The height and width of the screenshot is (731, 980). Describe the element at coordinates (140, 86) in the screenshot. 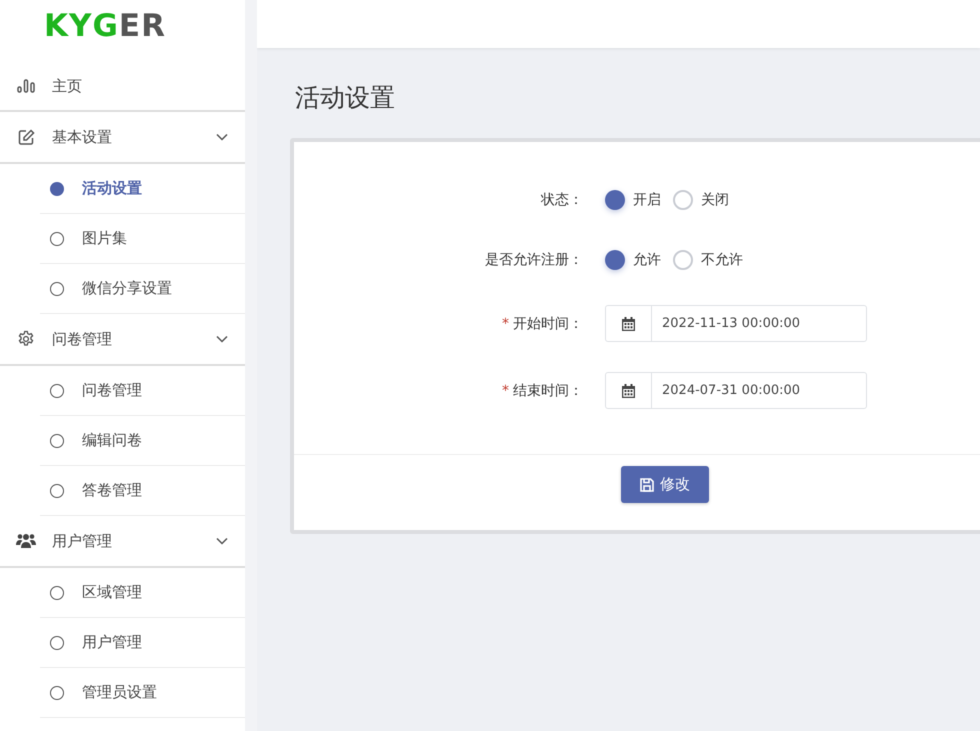

I see `nav-item: 主页` at that location.